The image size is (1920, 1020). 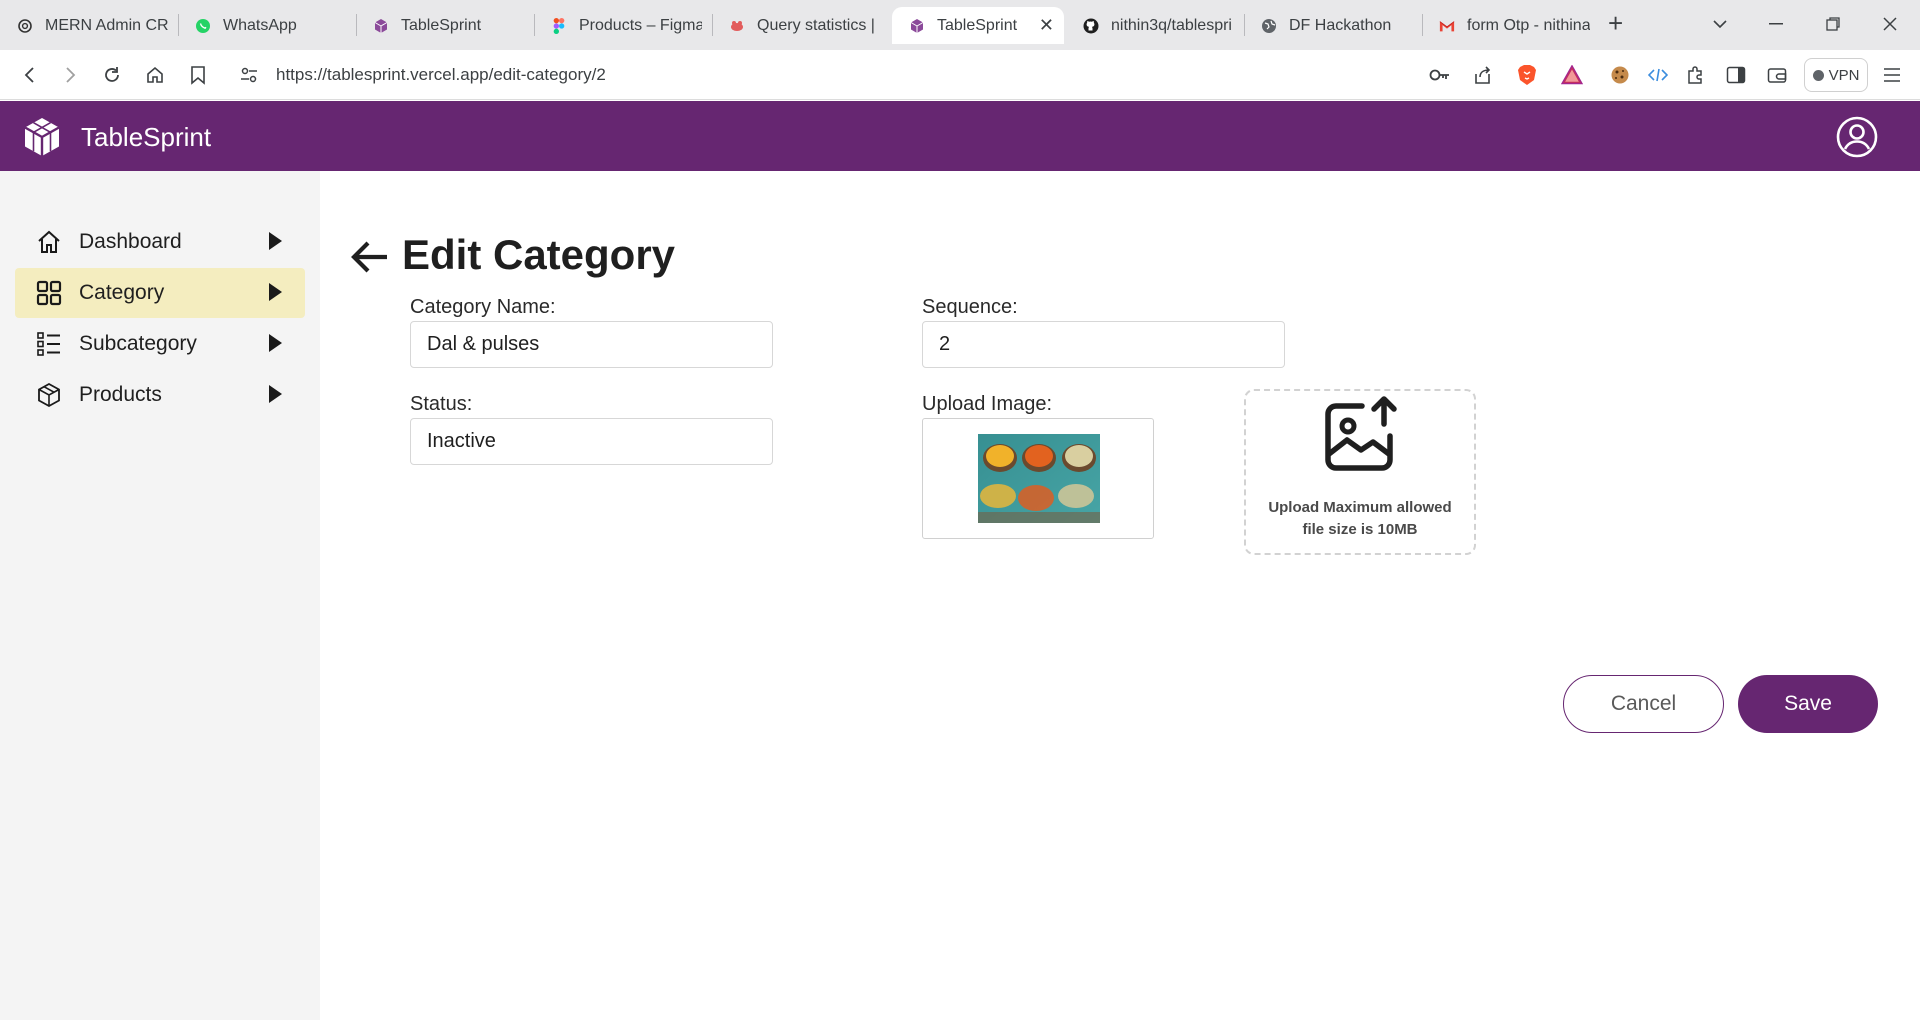 I want to click on menu-icon, so click(x=1892, y=75).